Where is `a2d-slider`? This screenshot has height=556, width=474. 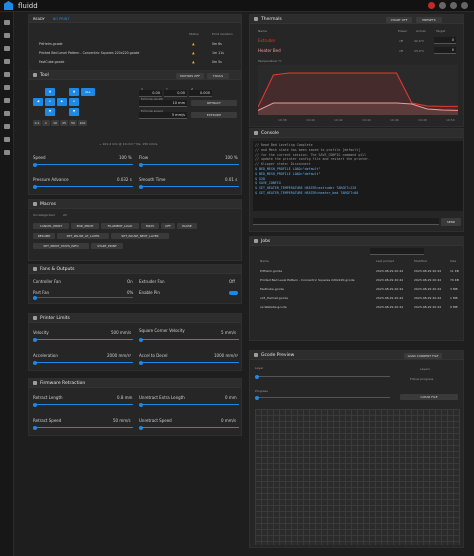 a2d-slider is located at coordinates (189, 362).